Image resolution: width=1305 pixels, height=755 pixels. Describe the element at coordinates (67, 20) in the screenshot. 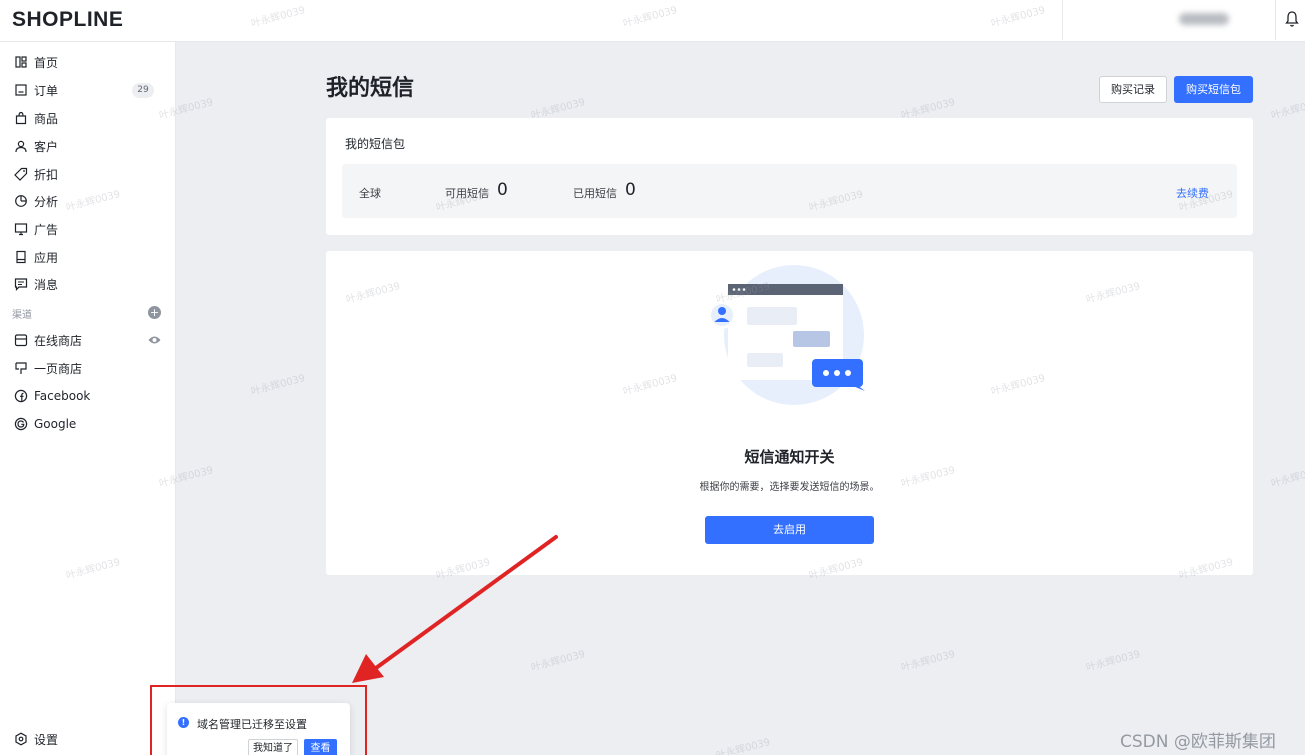

I see `shopline-logo: SHOPLINE` at that location.